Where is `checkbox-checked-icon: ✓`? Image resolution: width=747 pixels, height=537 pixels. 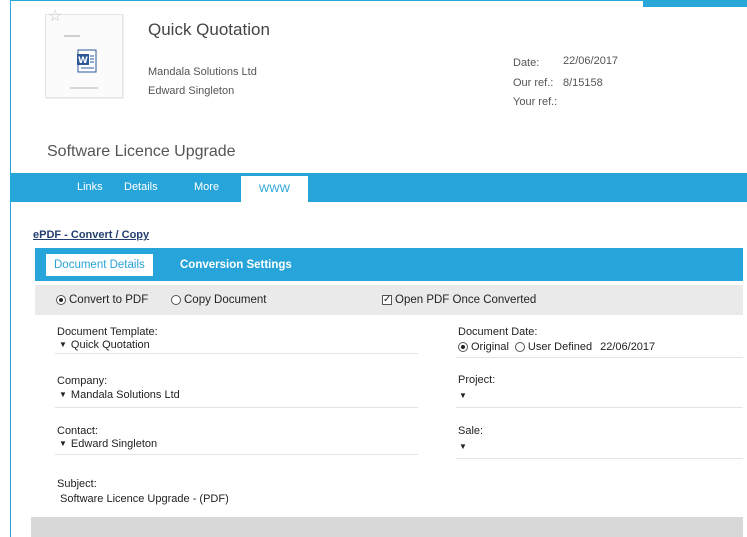 checkbox-checked-icon: ✓ is located at coordinates (387, 299).